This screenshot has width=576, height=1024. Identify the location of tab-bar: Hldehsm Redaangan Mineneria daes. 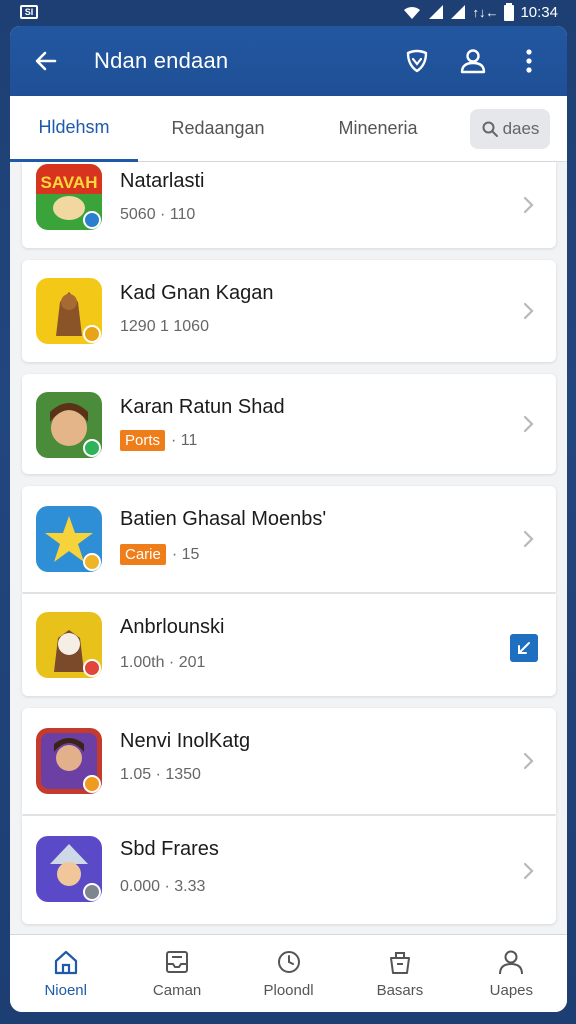
(288, 129).